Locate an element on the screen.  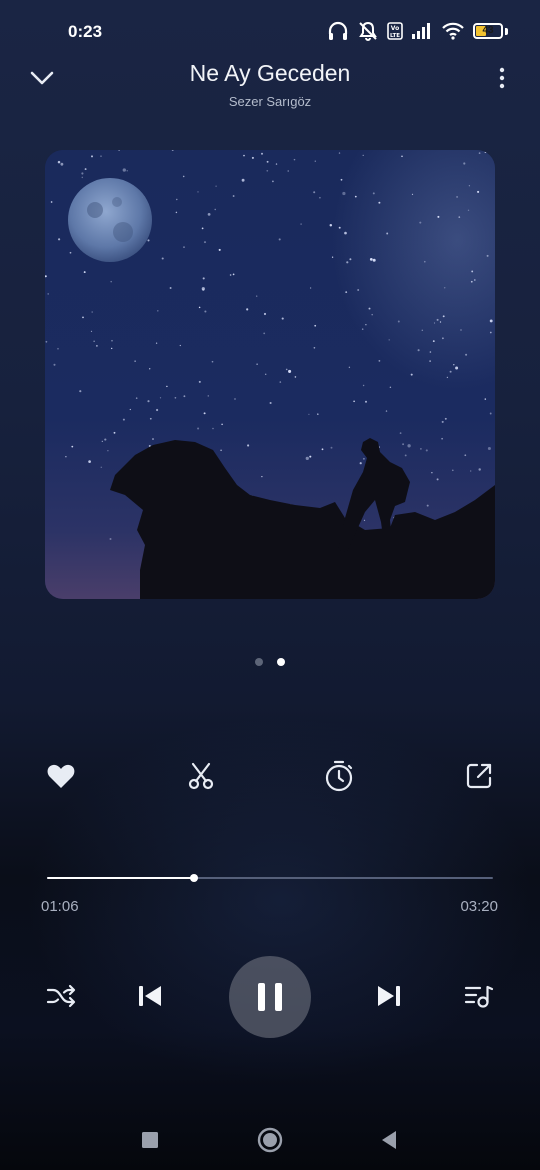
battery-cap is located at coordinates (506, 31).